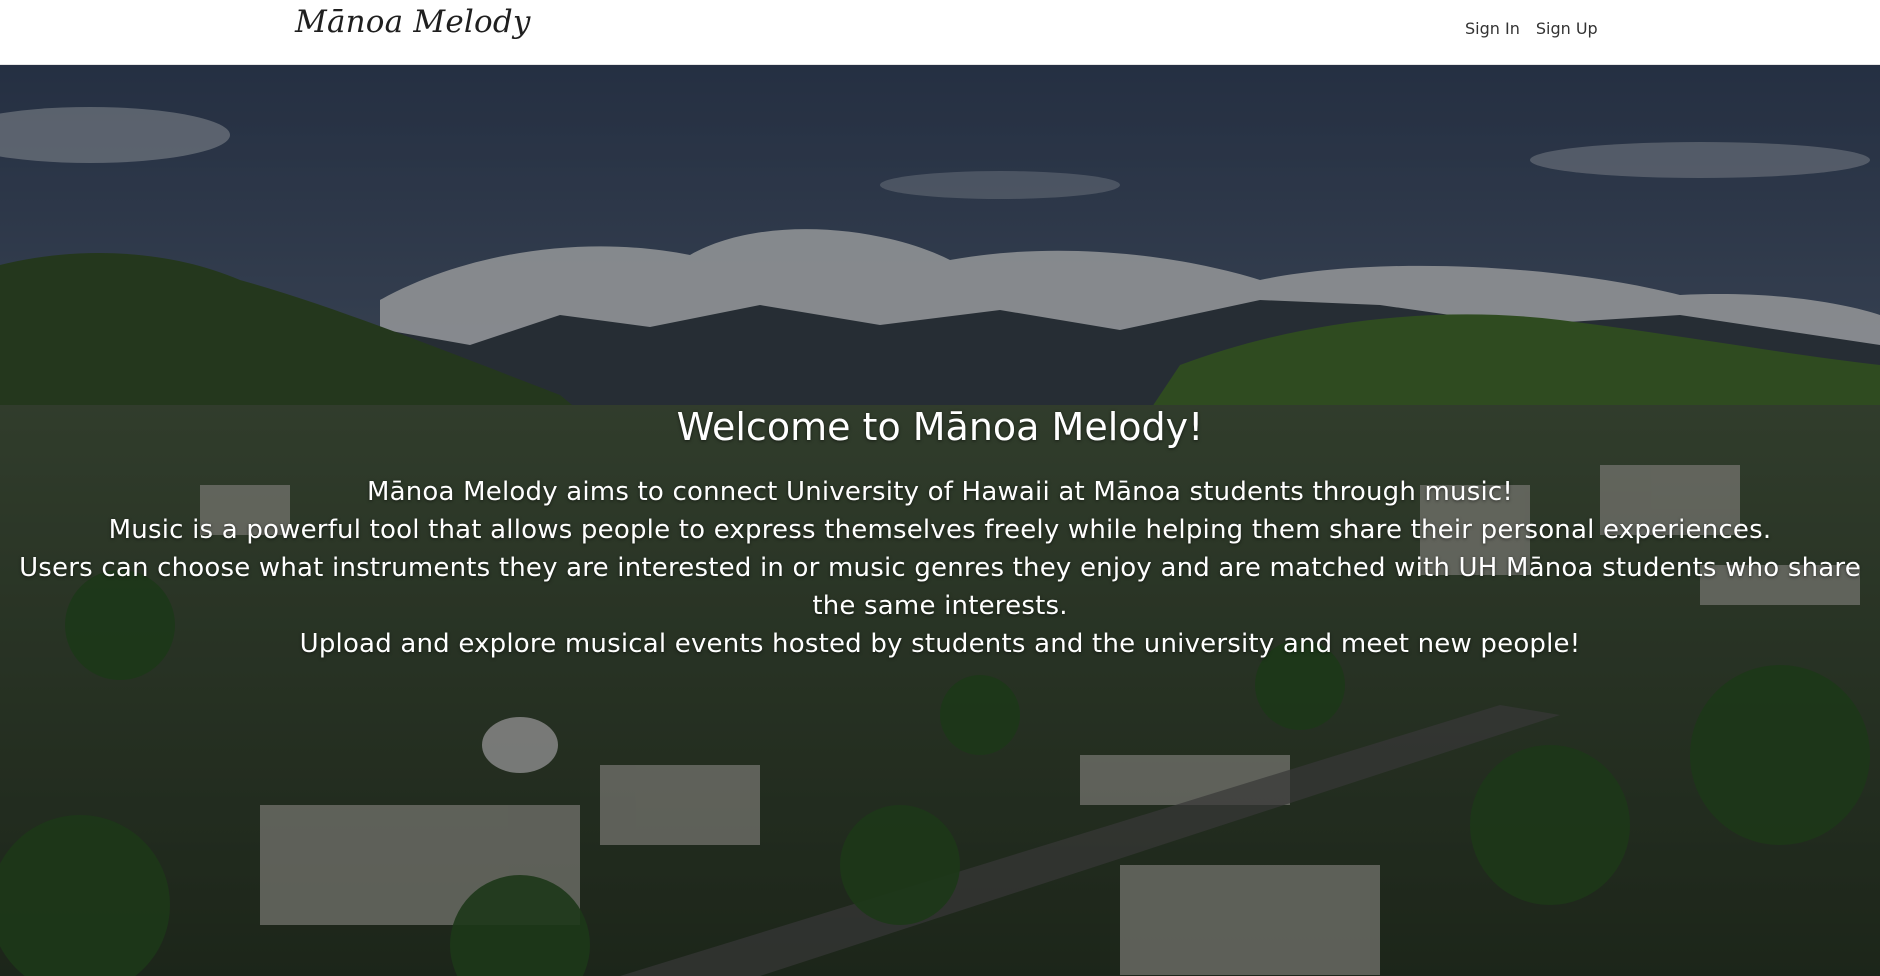 The height and width of the screenshot is (976, 1880). I want to click on nav-links: Sign In Sign Up, so click(1531, 28).